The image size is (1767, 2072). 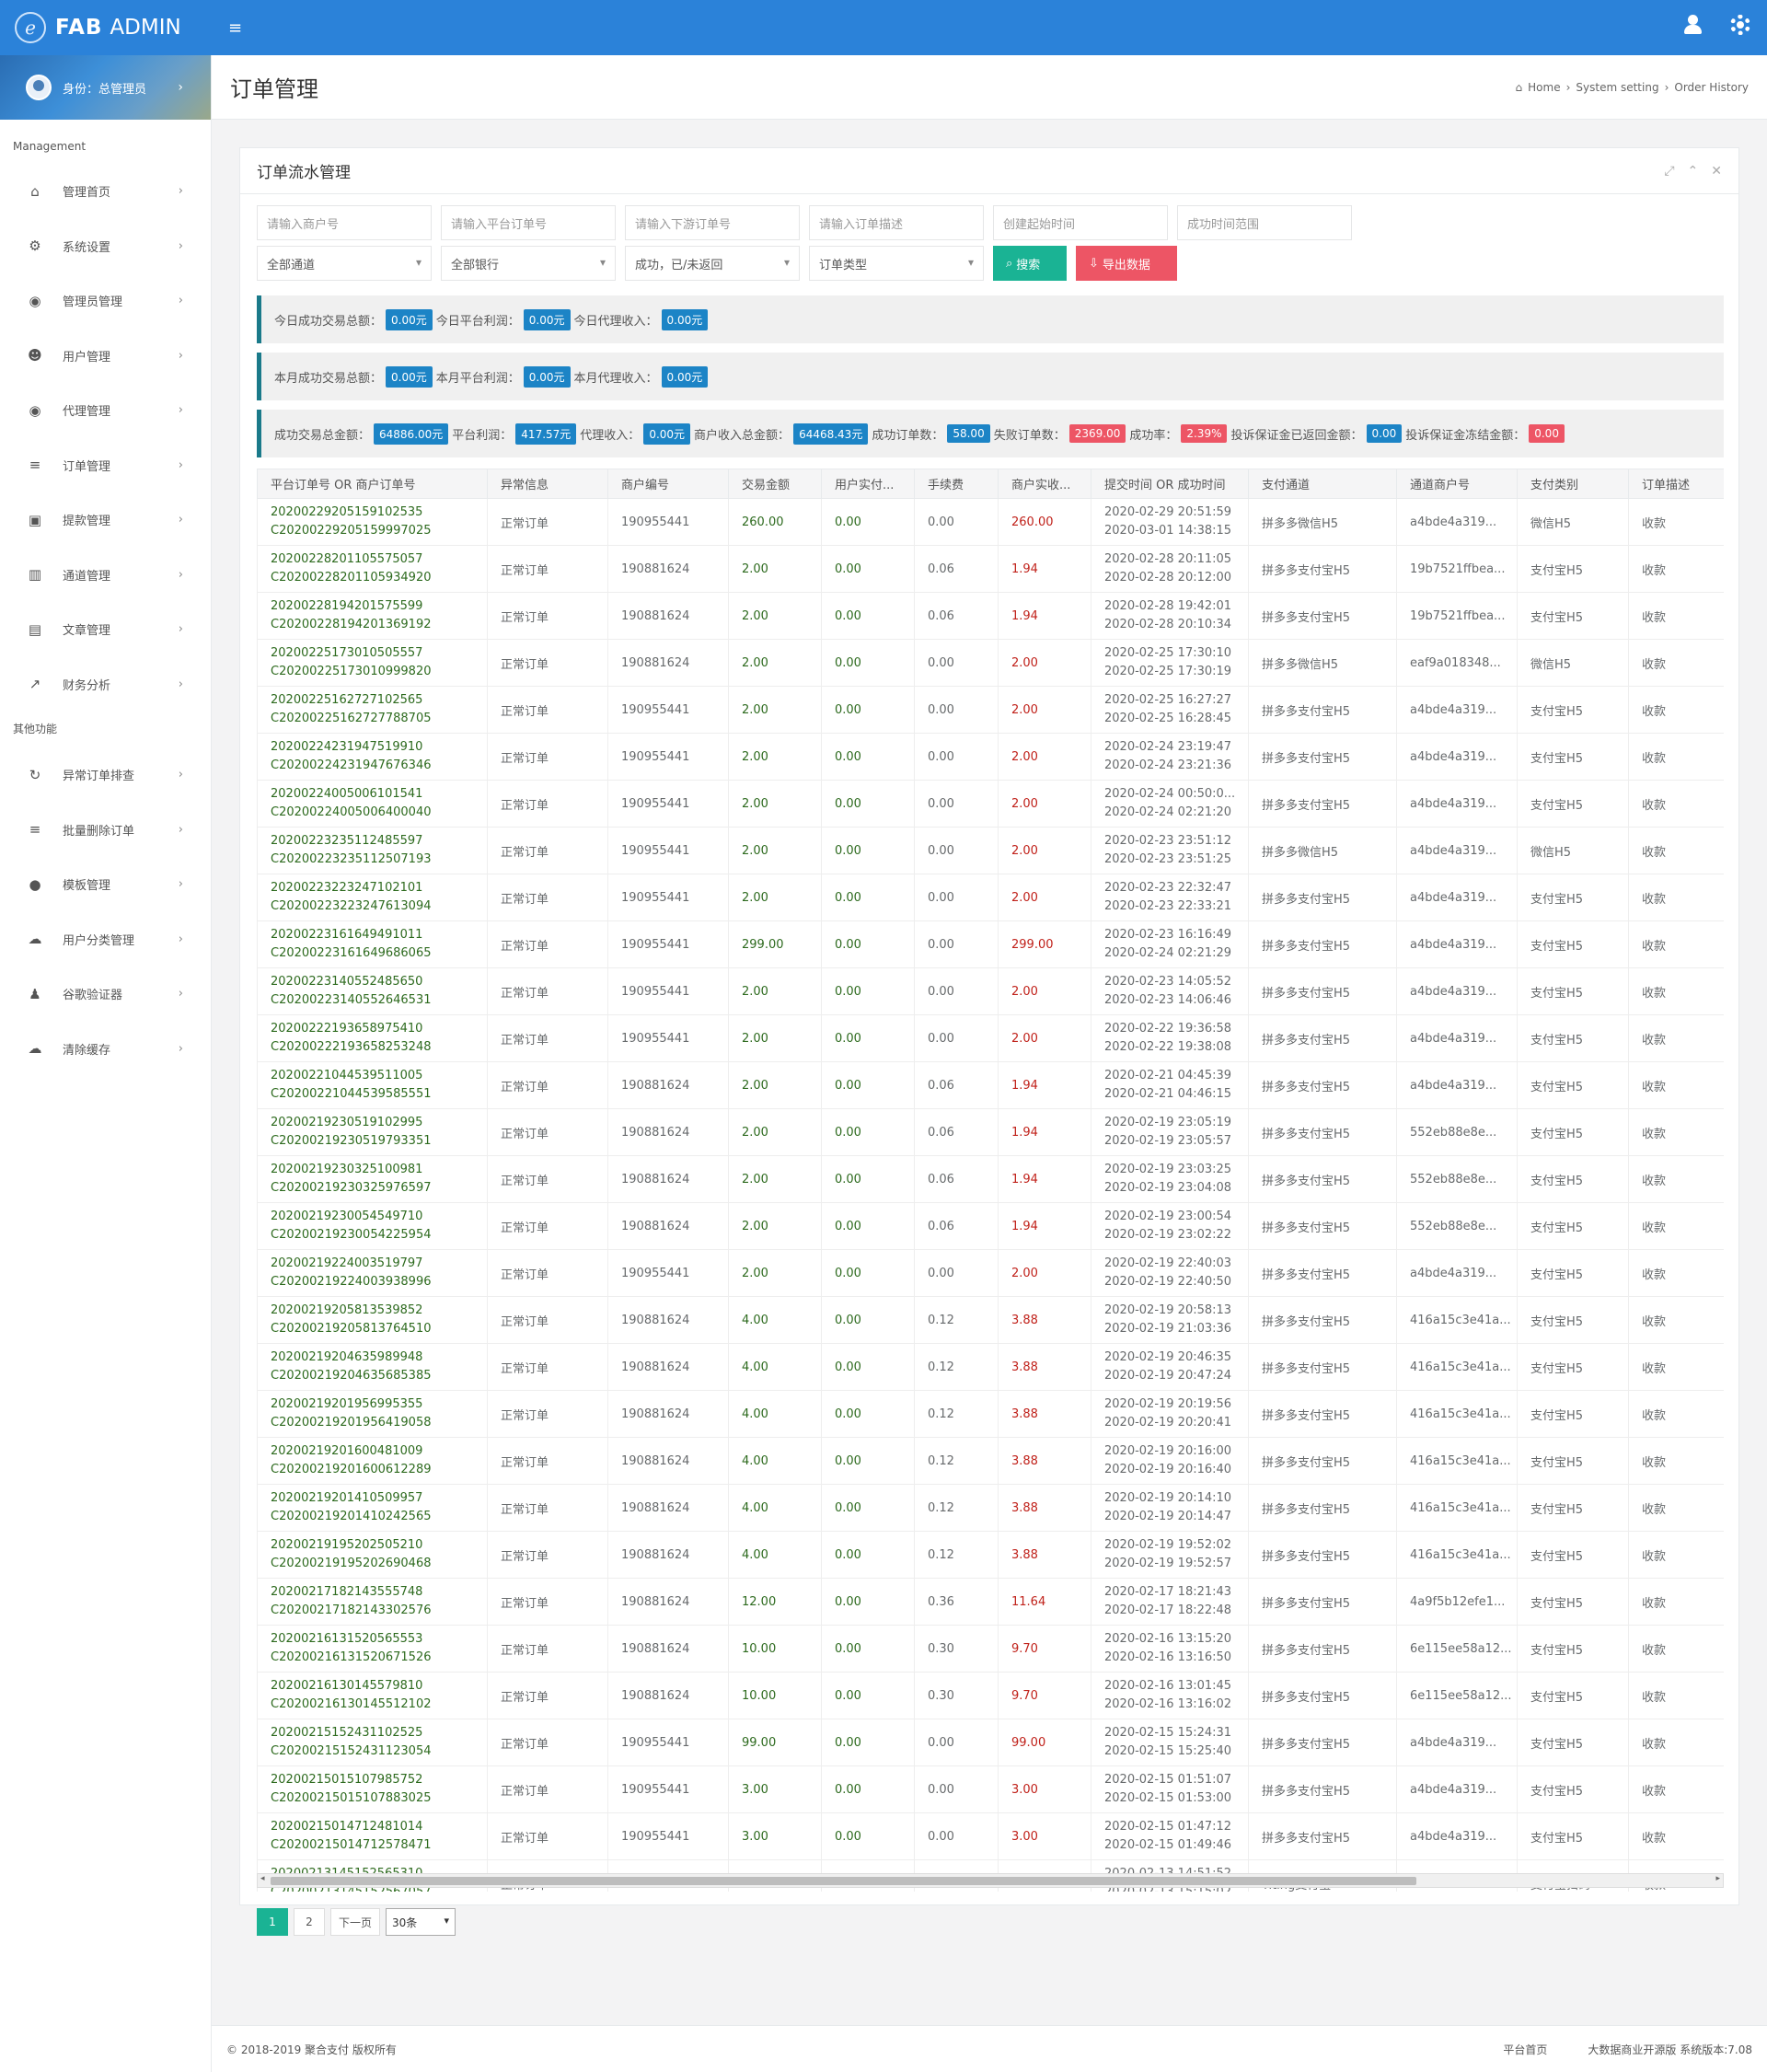 What do you see at coordinates (379, 842) in the screenshot?
I see `platform-order-id: 20200223235112485597` at bounding box center [379, 842].